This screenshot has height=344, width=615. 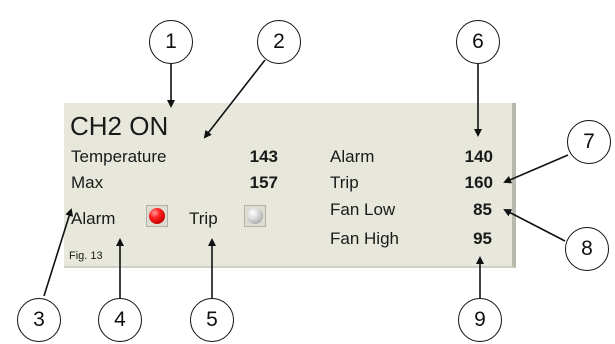 I want to click on callout-9: 9, so click(x=480, y=320).